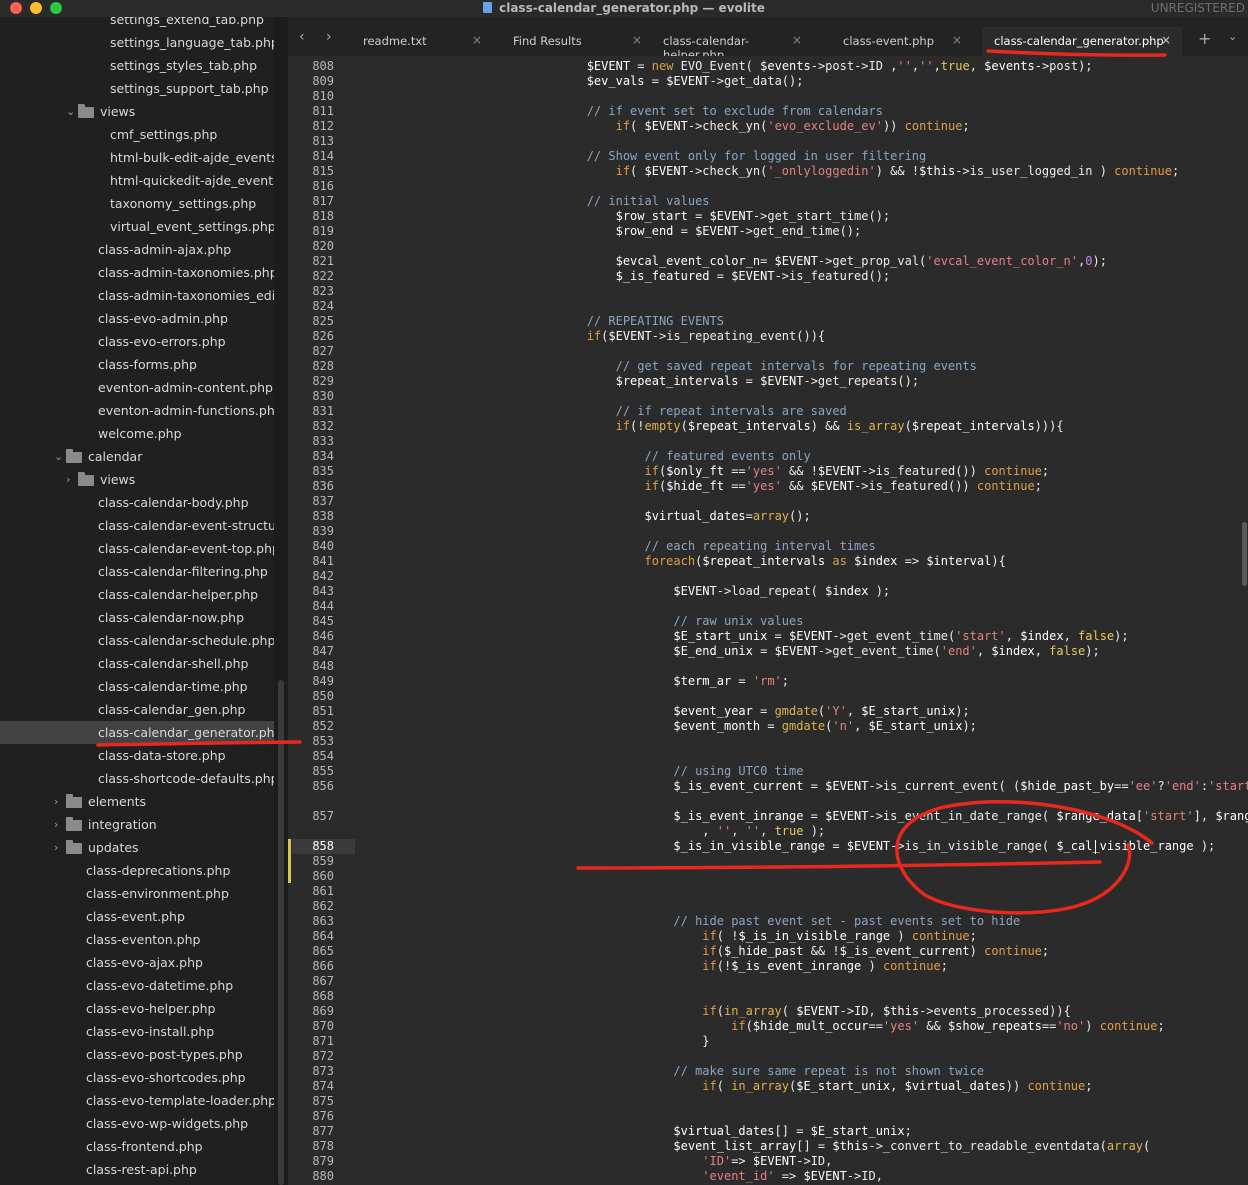  I want to click on sidebar-folder-updates: › updates, so click(137, 847).